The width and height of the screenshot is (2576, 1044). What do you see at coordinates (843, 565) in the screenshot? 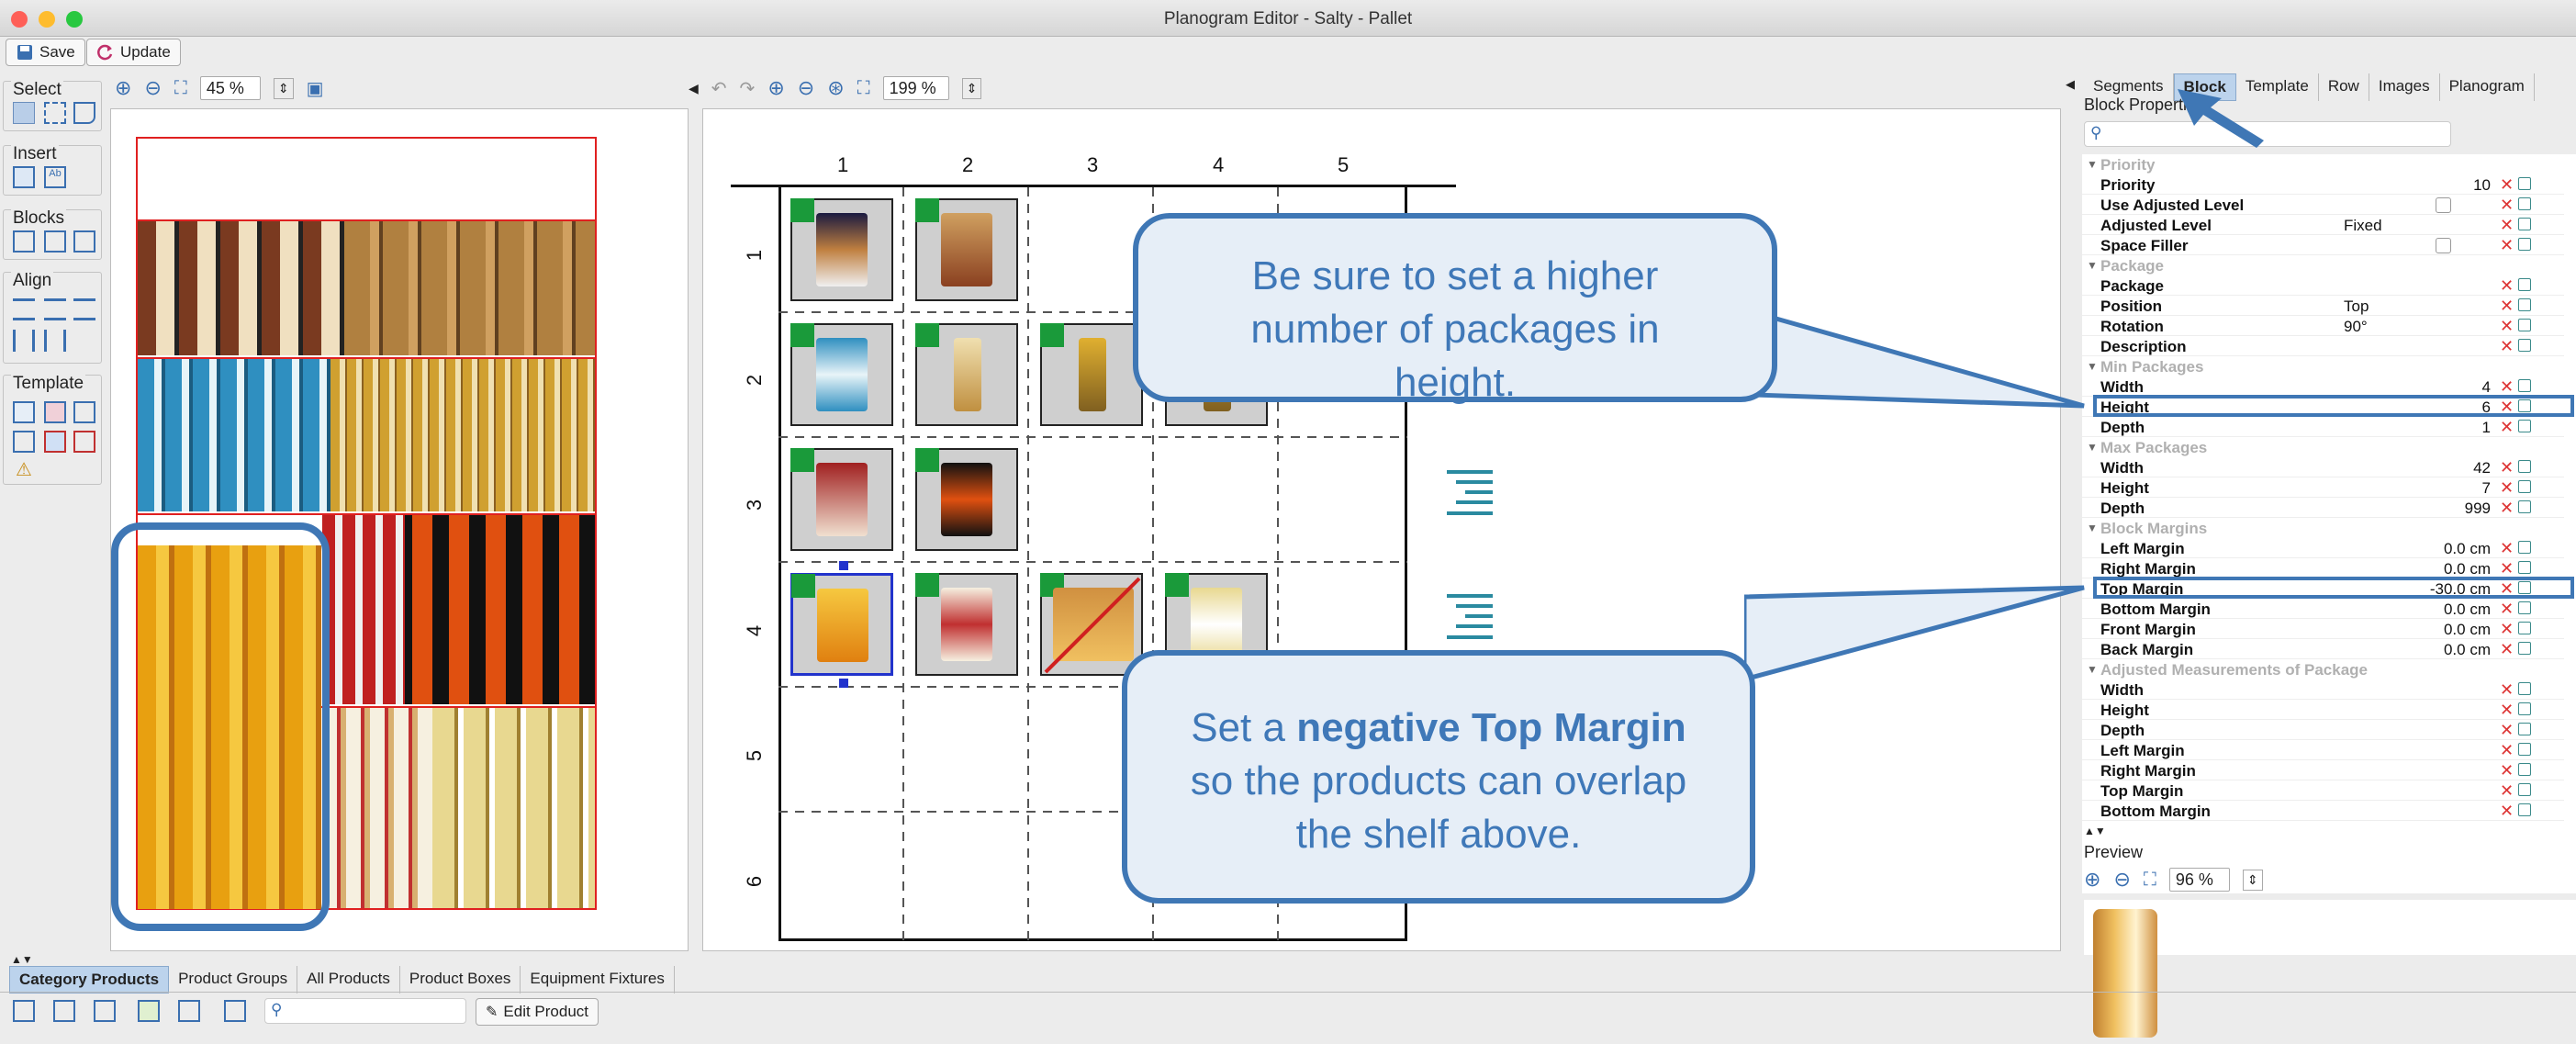
I see `resize-handle-top` at bounding box center [843, 565].